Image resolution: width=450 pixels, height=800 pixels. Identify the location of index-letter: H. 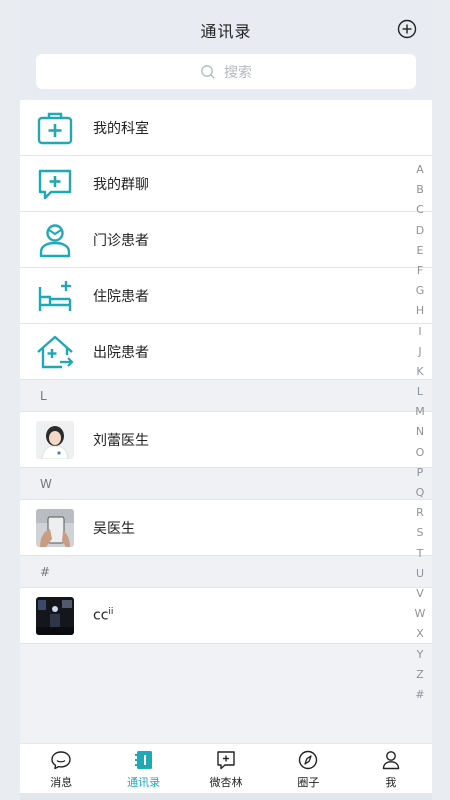
(420, 311).